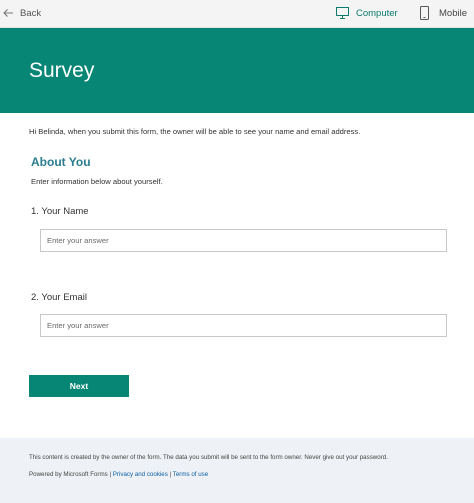 This screenshot has height=503, width=474. I want to click on question-label-name: 1. Your Name, so click(60, 211).